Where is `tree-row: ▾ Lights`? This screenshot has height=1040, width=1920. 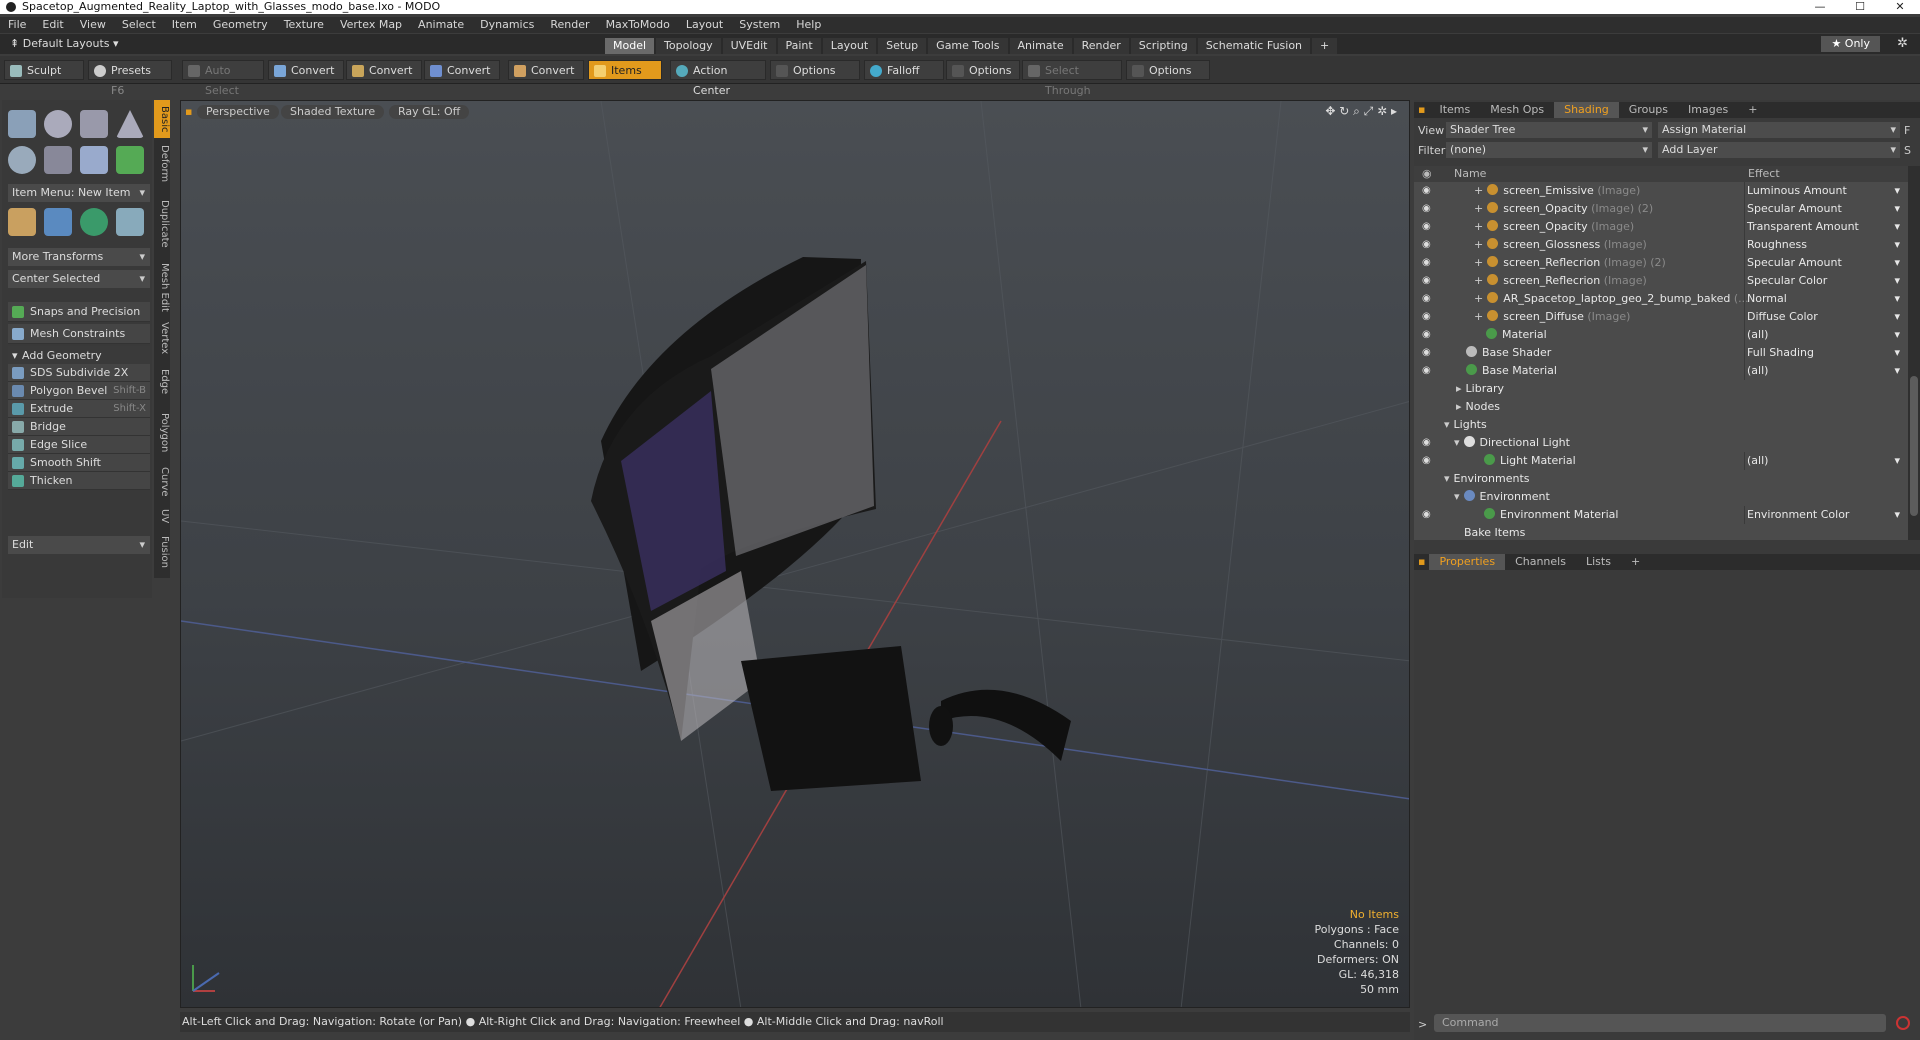
tree-row: ▾ Lights is located at coordinates (1661, 425).